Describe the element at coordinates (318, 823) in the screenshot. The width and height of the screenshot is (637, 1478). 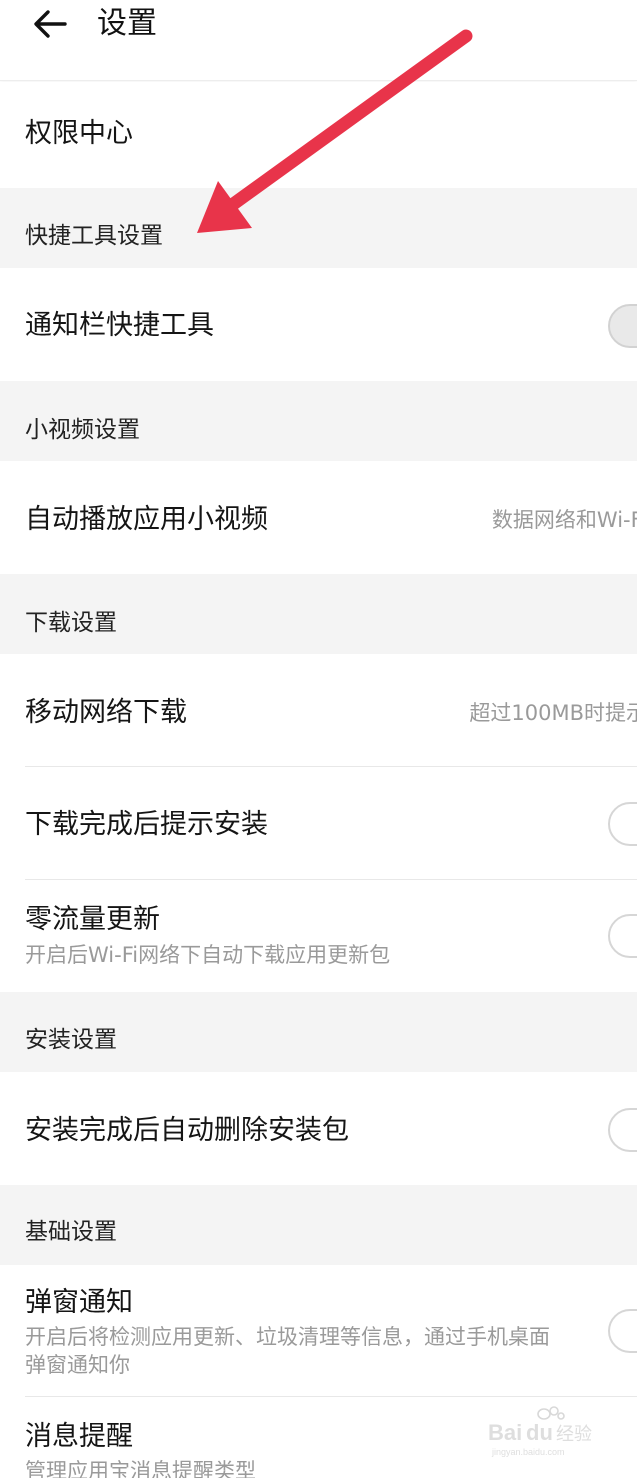
I see `prompt-install-item: 下载完成后提示安装` at that location.